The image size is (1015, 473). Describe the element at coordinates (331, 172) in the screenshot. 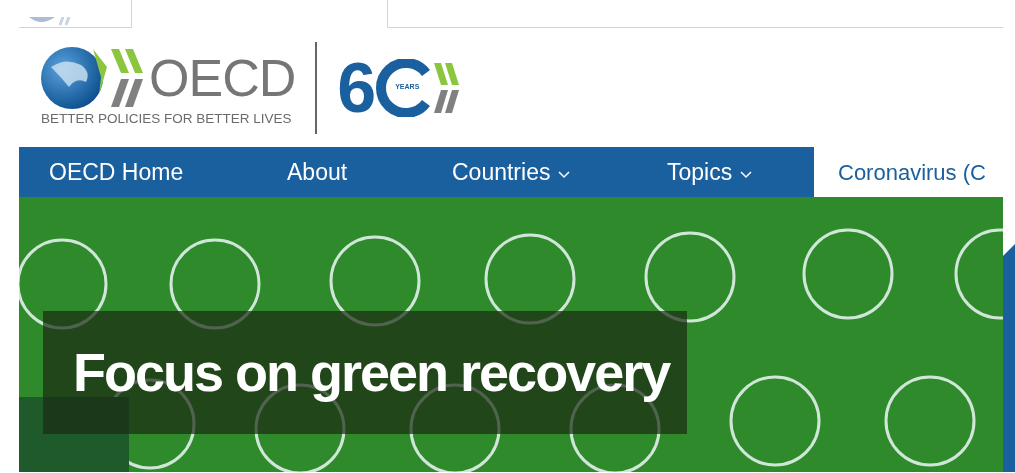

I see `nav-item: About` at that location.